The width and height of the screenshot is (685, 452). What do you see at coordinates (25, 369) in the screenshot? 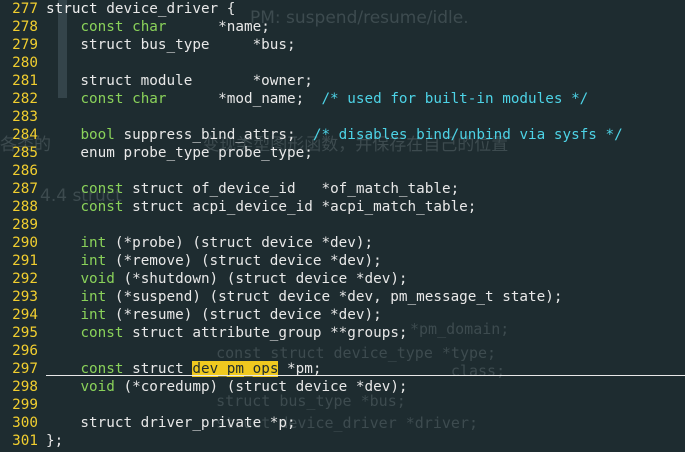
I see `line-number: 297` at bounding box center [25, 369].